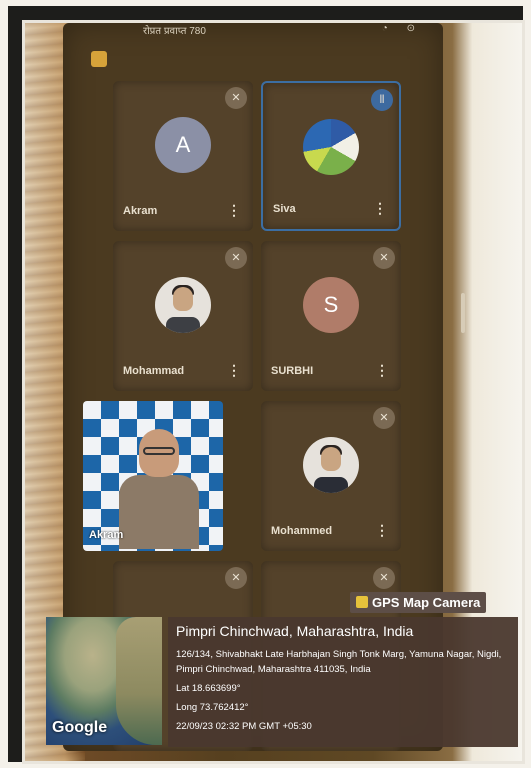 The image size is (531, 768). What do you see at coordinates (154, 371) in the screenshot?
I see `participant-name: Mohammad` at bounding box center [154, 371].